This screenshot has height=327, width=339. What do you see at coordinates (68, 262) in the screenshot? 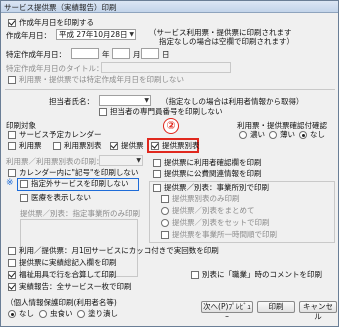
I see `b2-label: 提供票に実績総記入欄を印刷` at bounding box center [68, 262].